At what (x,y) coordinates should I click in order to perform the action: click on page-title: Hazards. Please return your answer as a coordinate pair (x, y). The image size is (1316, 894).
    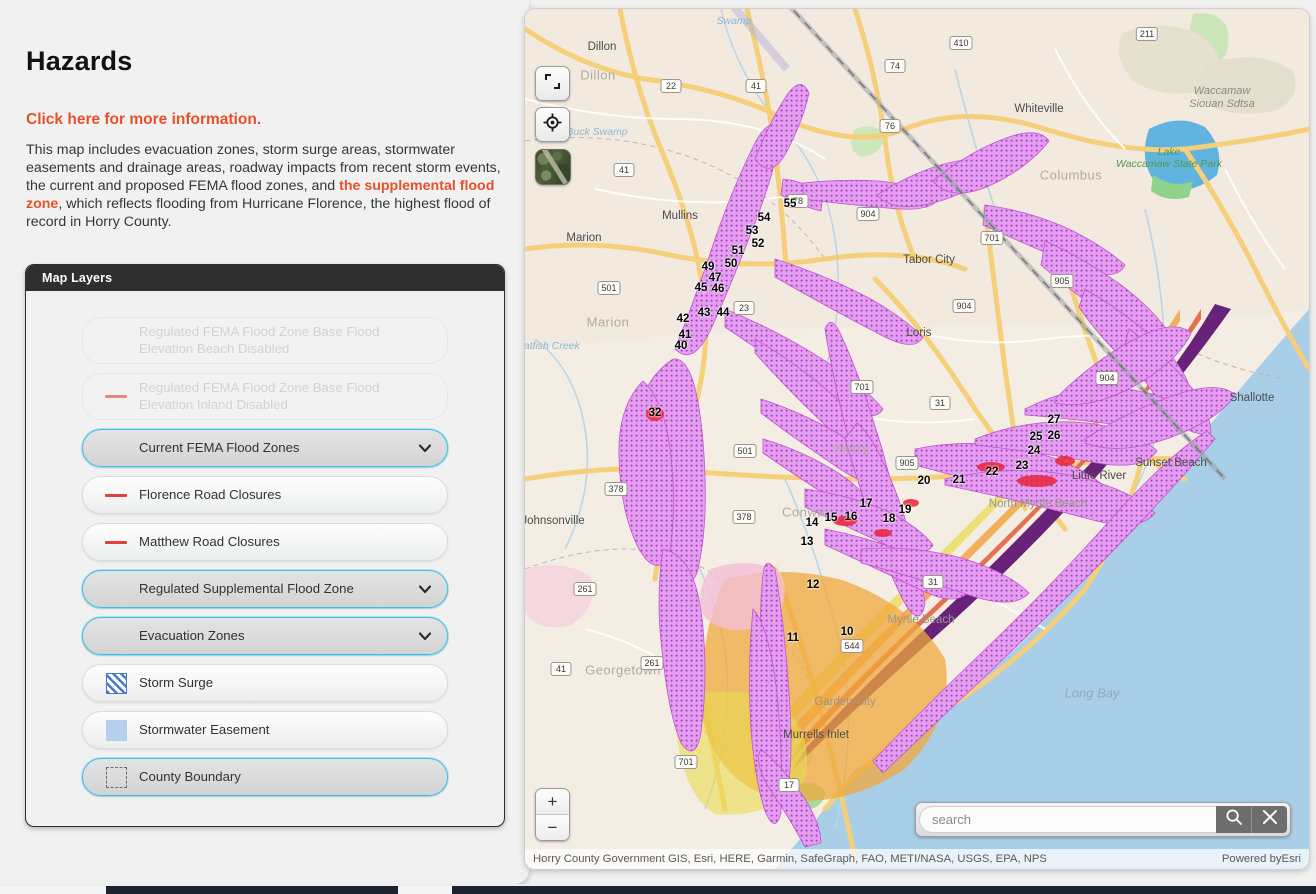
    Looking at the image, I should click on (79, 61).